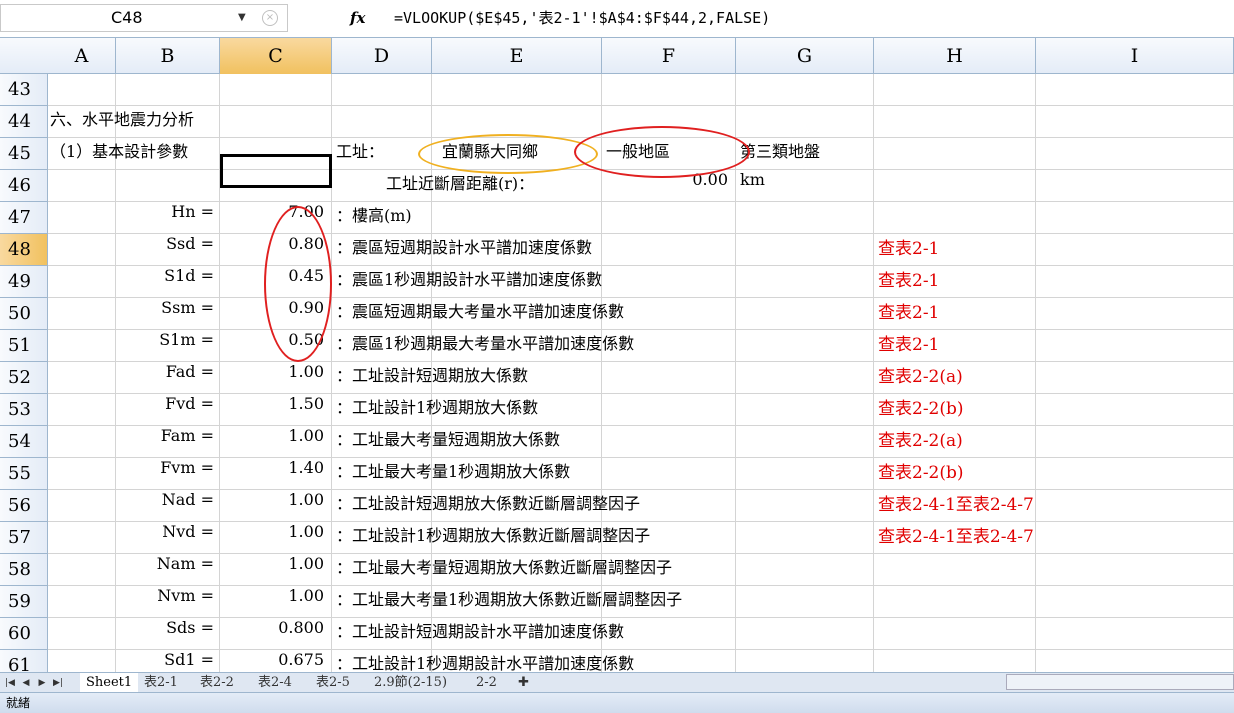 Image resolution: width=1234 pixels, height=713 pixels. Describe the element at coordinates (333, 683) in the screenshot. I see `tab-table-2-5: 表2-5` at that location.